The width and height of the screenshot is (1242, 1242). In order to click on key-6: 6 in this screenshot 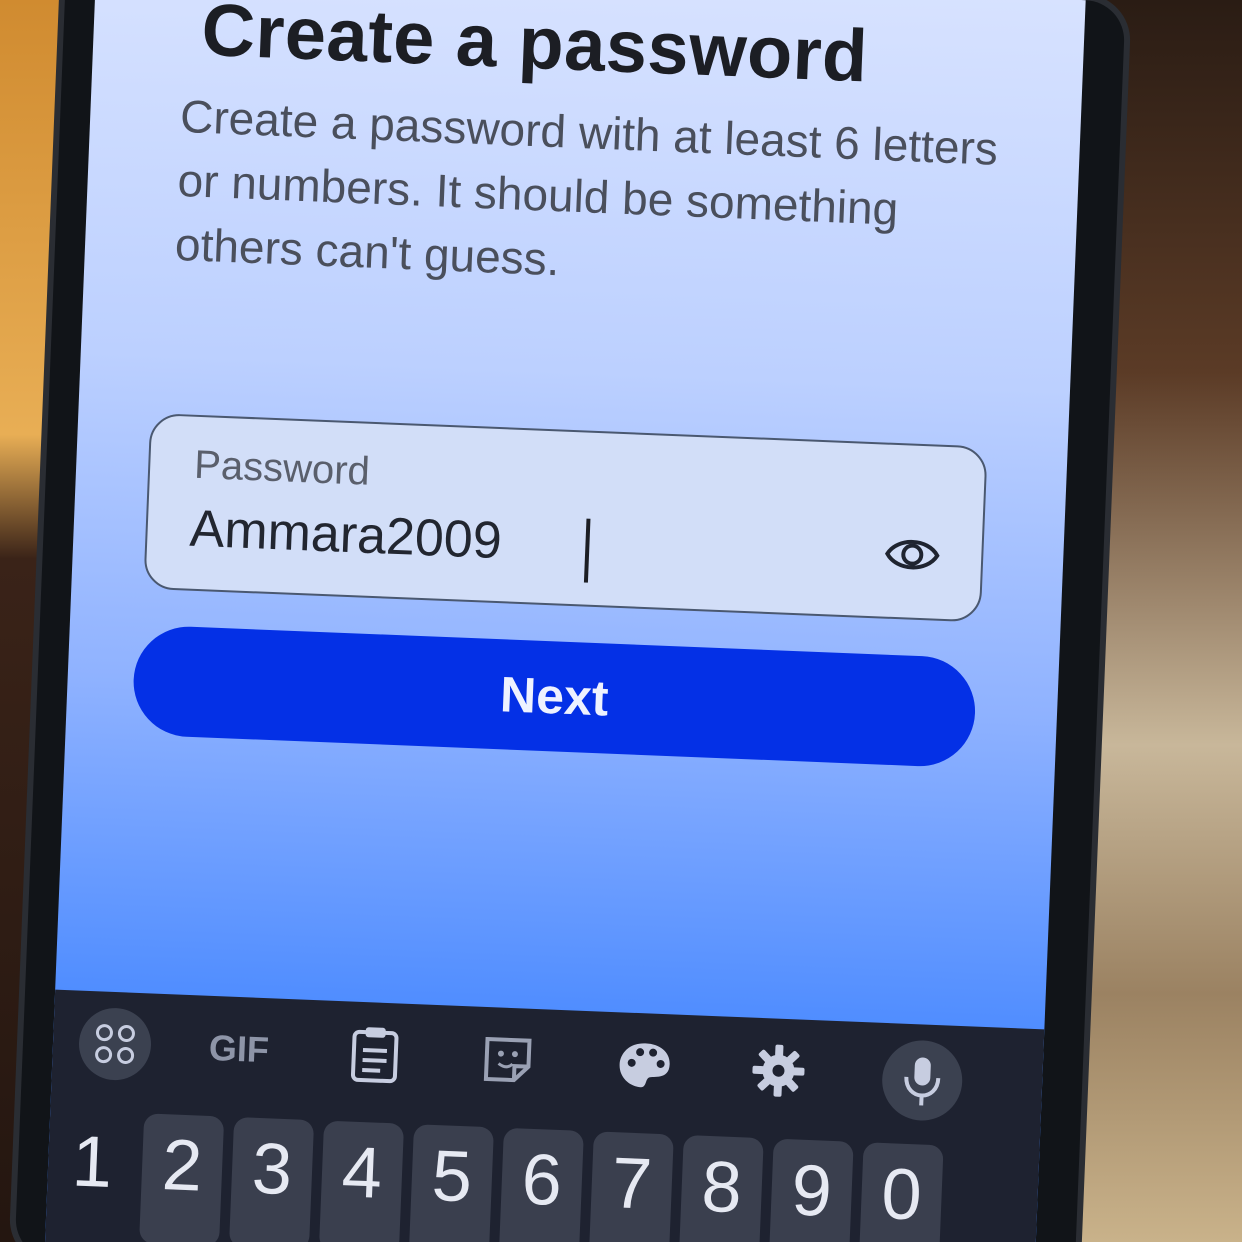, I will do `click(541, 1184)`.